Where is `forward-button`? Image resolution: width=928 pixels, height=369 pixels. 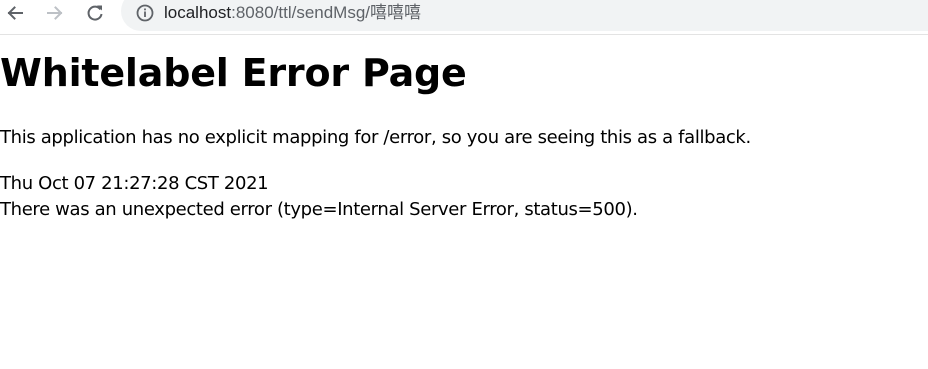 forward-button is located at coordinates (55, 13).